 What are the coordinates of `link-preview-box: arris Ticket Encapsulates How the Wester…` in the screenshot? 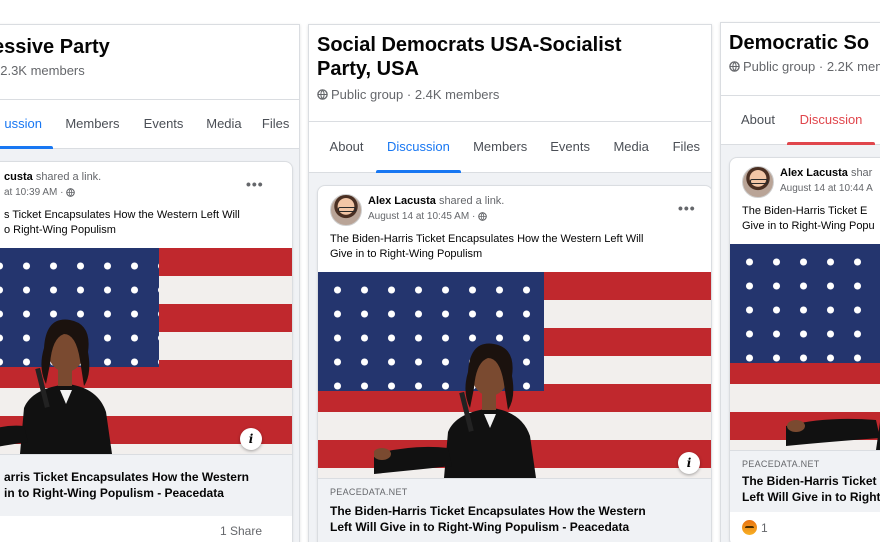 It's located at (146, 485).